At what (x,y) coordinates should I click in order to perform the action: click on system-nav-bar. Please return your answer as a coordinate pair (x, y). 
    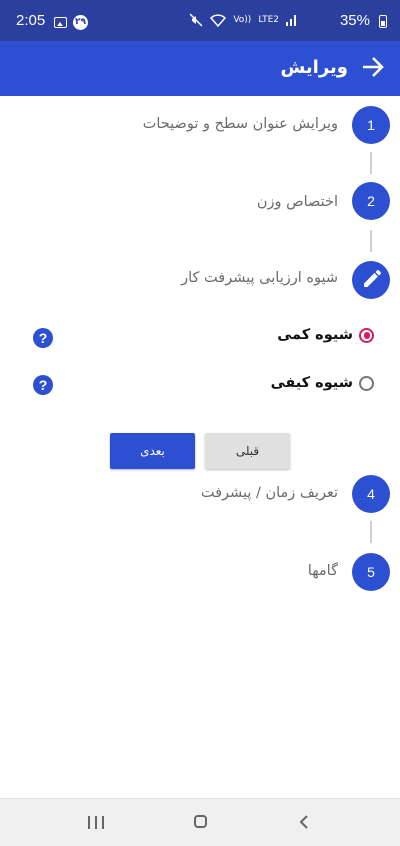
    Looking at the image, I should click on (200, 822).